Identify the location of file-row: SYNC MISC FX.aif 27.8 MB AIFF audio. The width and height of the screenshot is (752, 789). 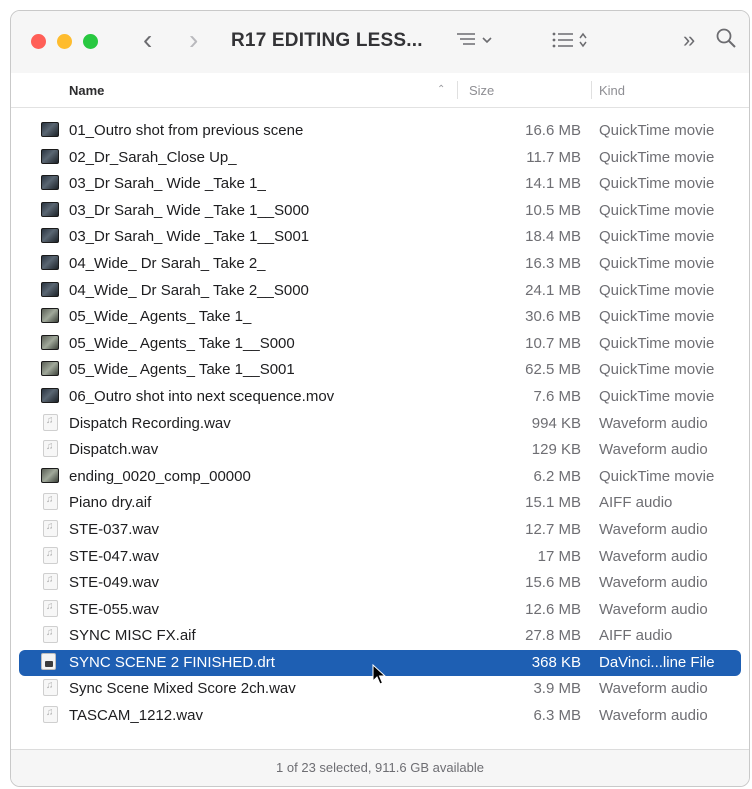
(380, 636).